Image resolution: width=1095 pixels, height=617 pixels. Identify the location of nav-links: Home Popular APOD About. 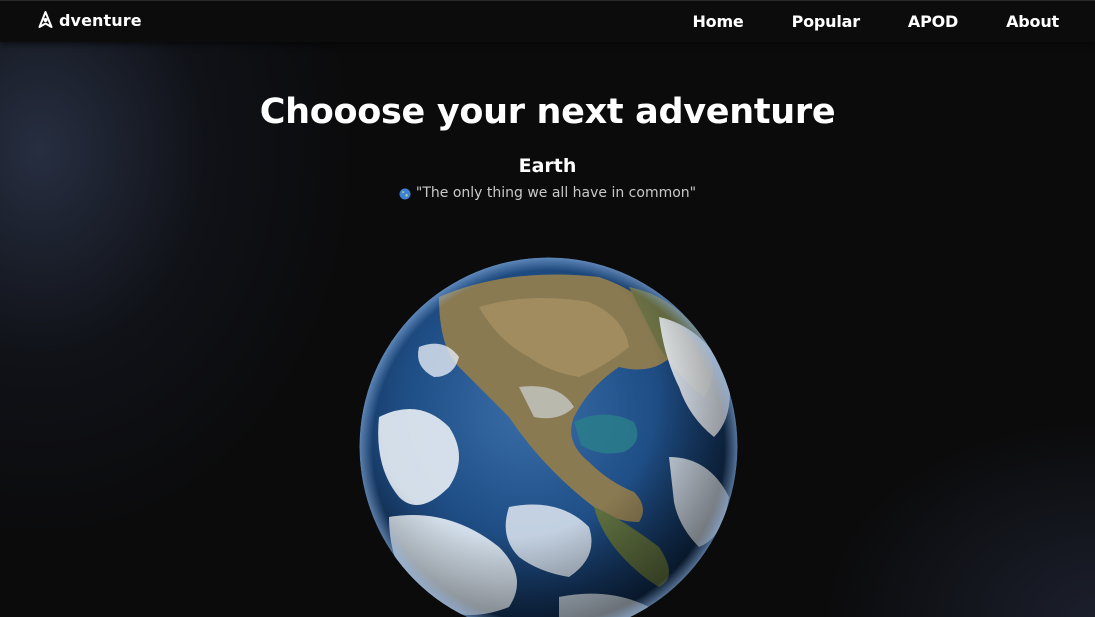
(875, 21).